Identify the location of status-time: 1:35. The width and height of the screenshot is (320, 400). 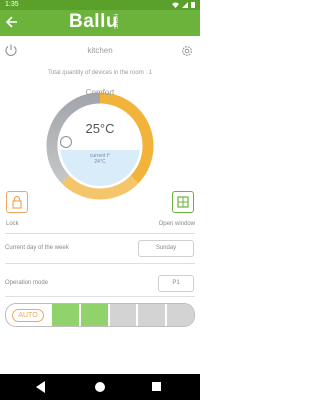
(12, 4).